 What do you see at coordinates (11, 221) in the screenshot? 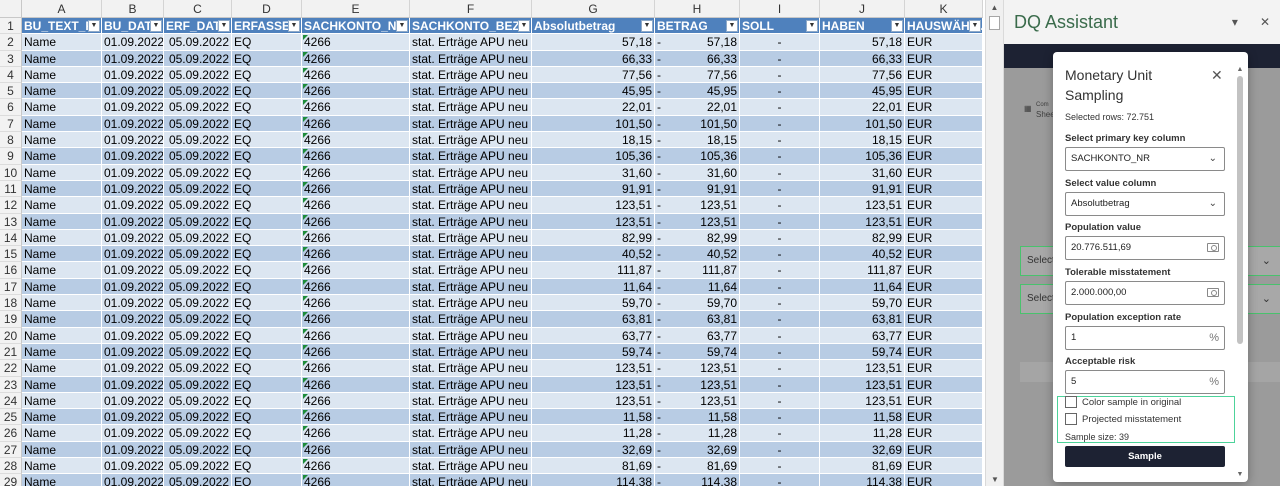
I see `row-number: 13` at bounding box center [11, 221].